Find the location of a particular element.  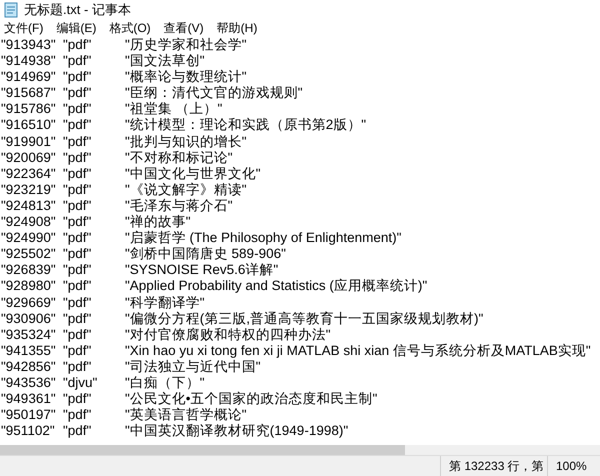

text-line: "920069" "pdf" "不对称和标记论" is located at coordinates (117, 158).